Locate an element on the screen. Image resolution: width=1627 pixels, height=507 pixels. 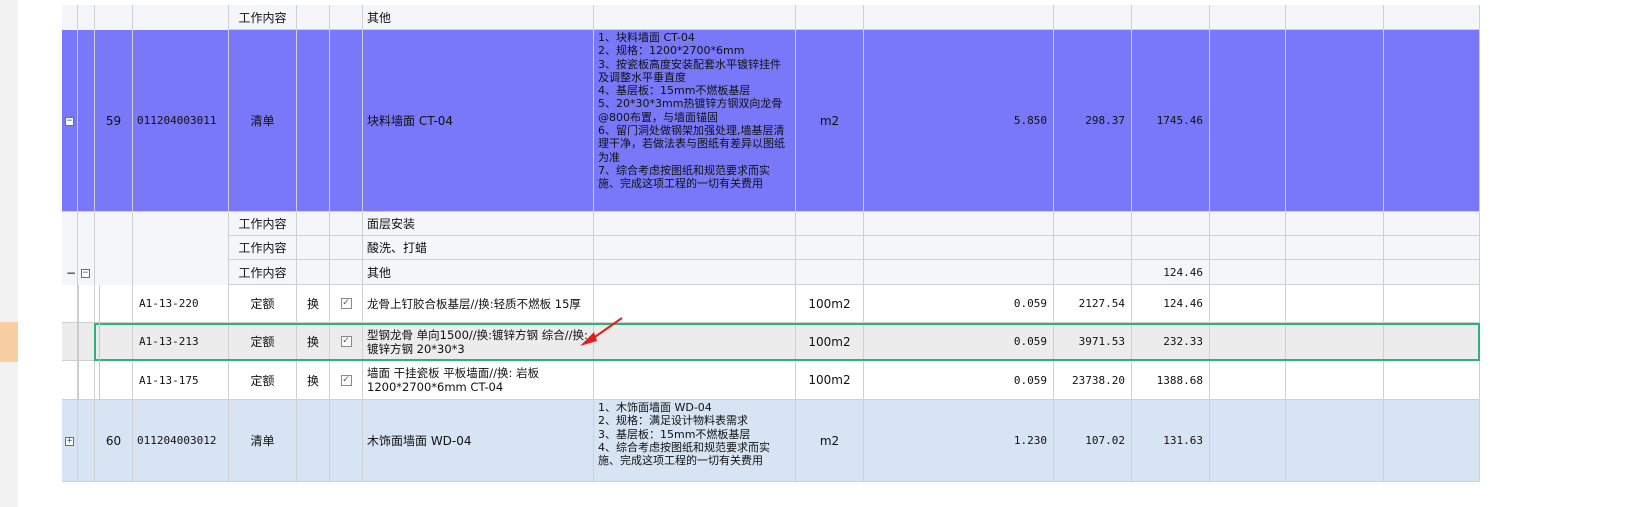
cell-code: A1-13-220 is located at coordinates (181, 304).